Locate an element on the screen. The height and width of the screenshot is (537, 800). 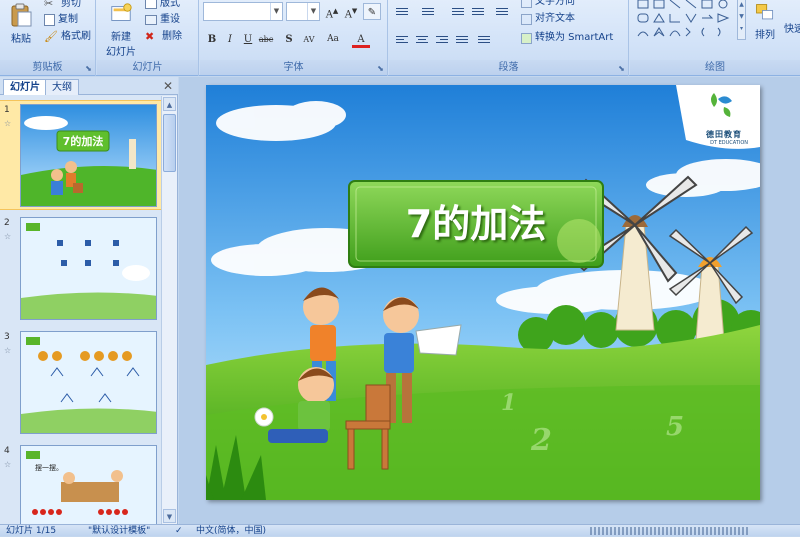
text-direction-label: 文字方向 is located at coordinates (555, 3).